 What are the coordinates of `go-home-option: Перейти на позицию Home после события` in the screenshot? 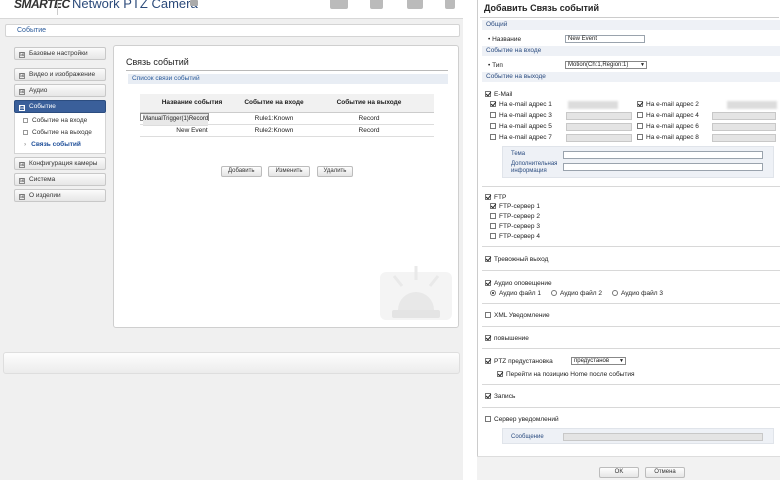 It's located at (565, 374).